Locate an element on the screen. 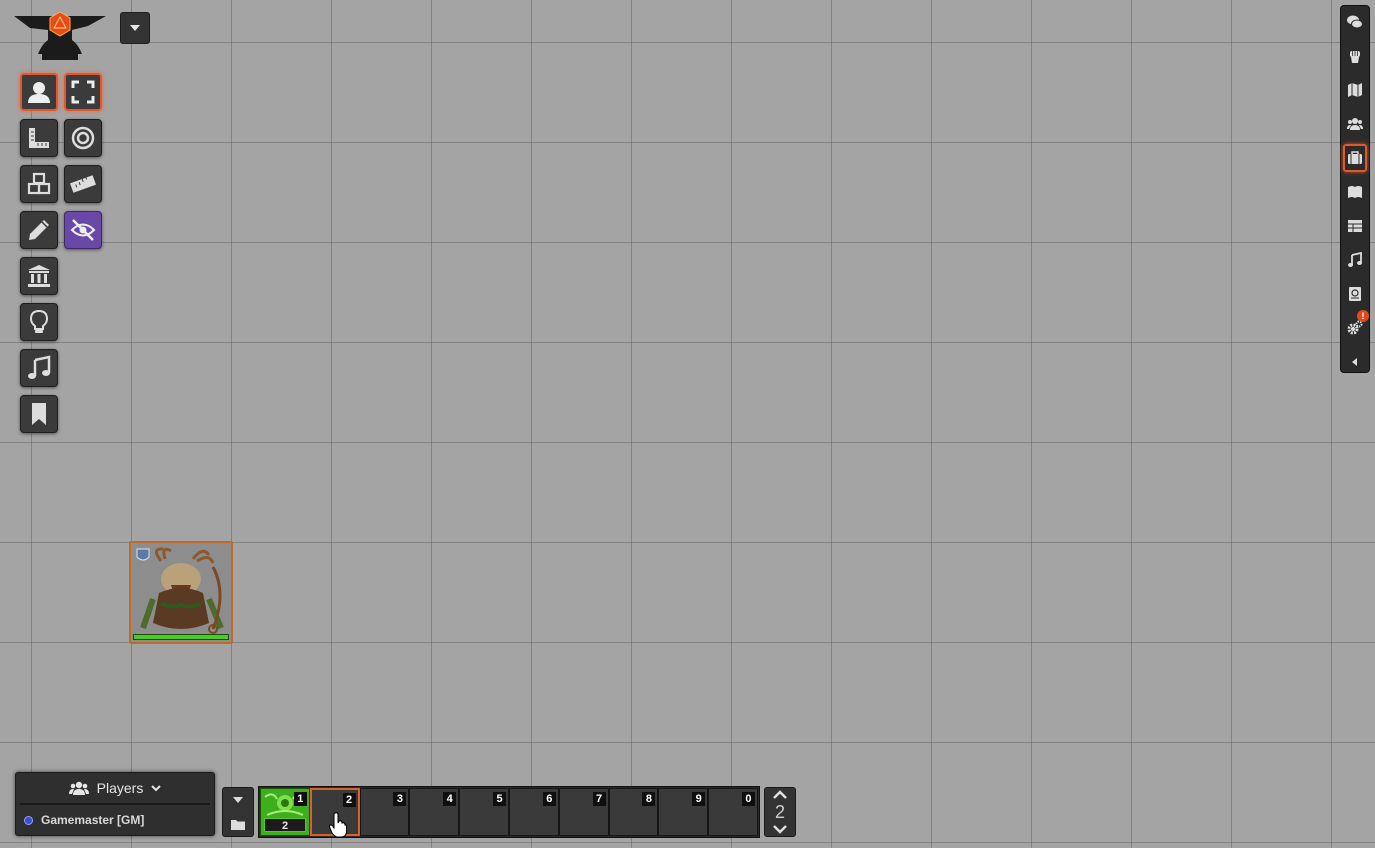 This screenshot has height=848, width=1375. tab-actors is located at coordinates (1355, 124).